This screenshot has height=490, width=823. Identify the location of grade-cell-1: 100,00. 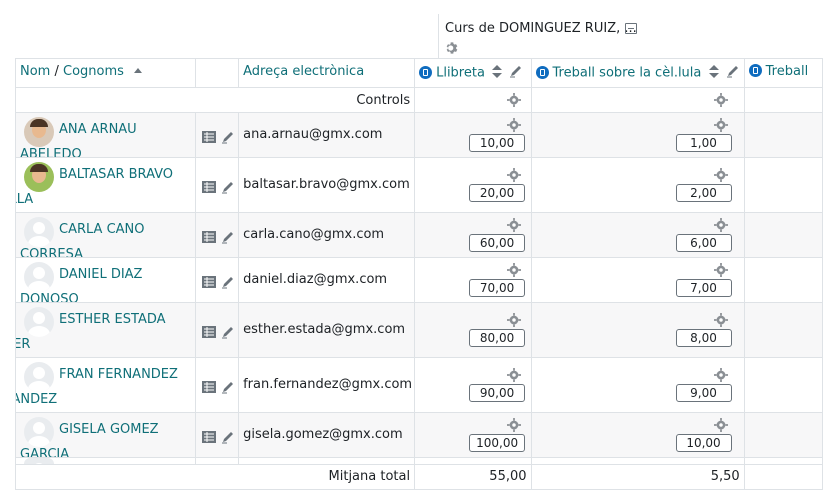
(473, 435).